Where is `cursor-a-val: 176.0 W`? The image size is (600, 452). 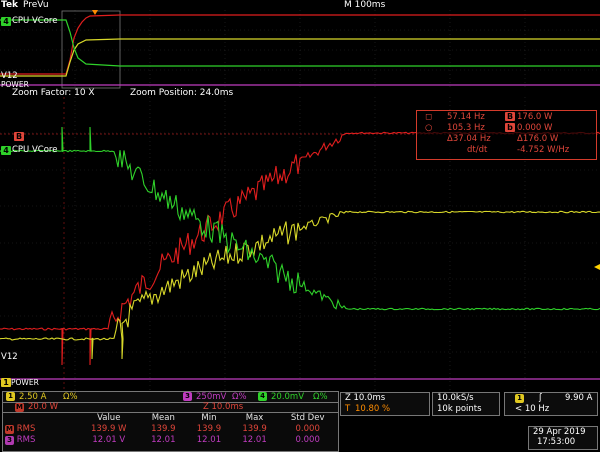 cursor-a-val: 176.0 W is located at coordinates (535, 117).